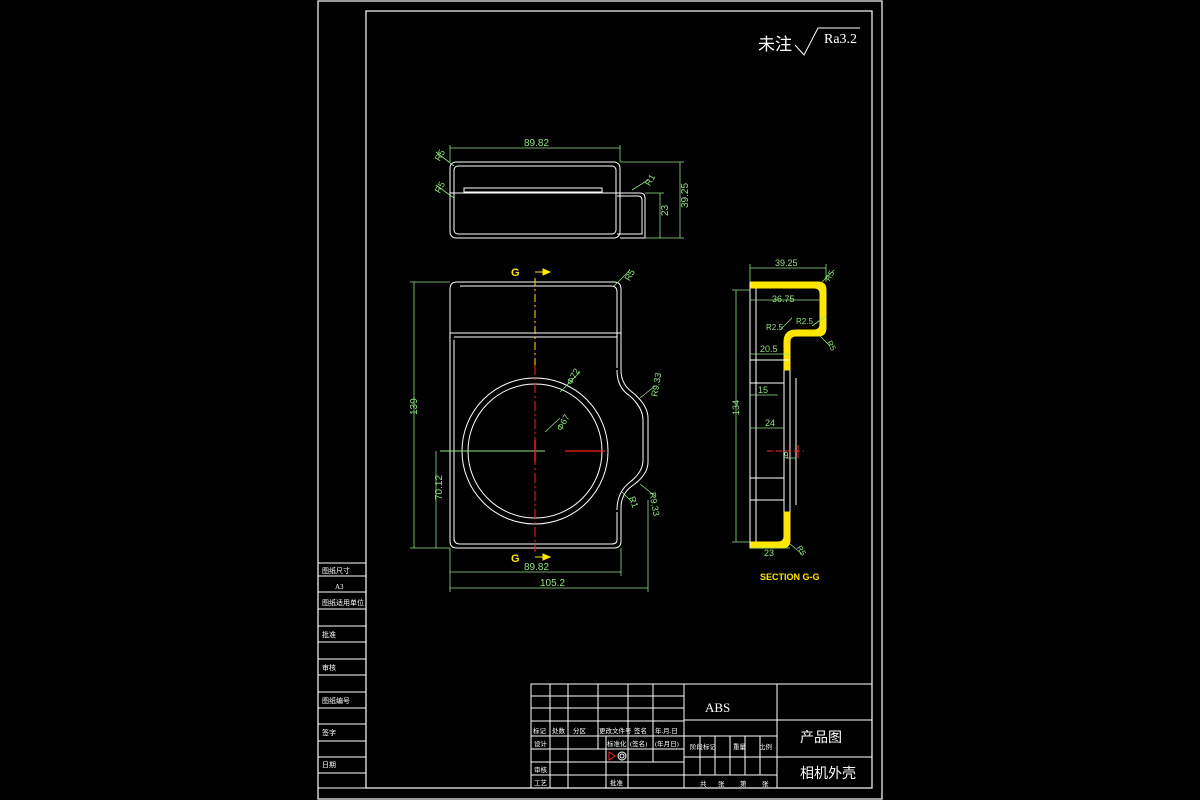 The width and height of the screenshot is (1200, 800). I want to click on front-radius-corner: R5, so click(630, 274).